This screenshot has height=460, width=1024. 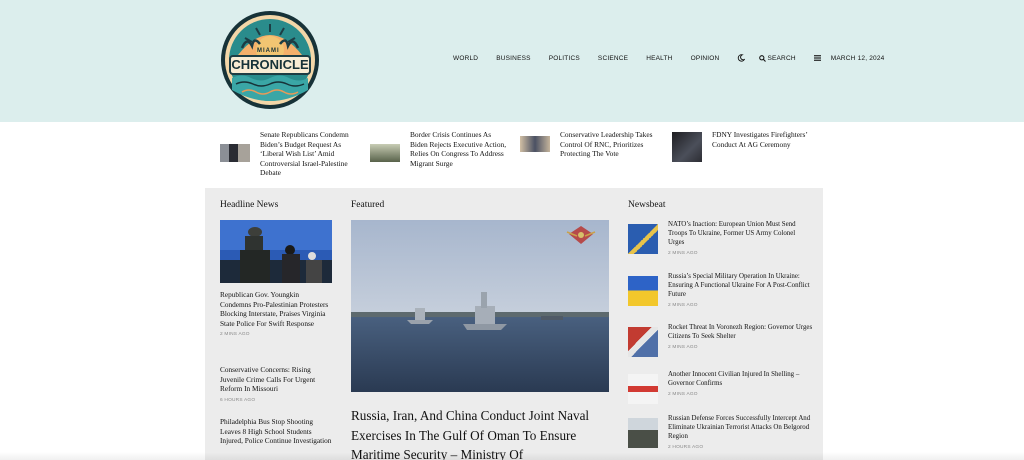 What do you see at coordinates (817, 58) in the screenshot?
I see `hamburger-icon` at bounding box center [817, 58].